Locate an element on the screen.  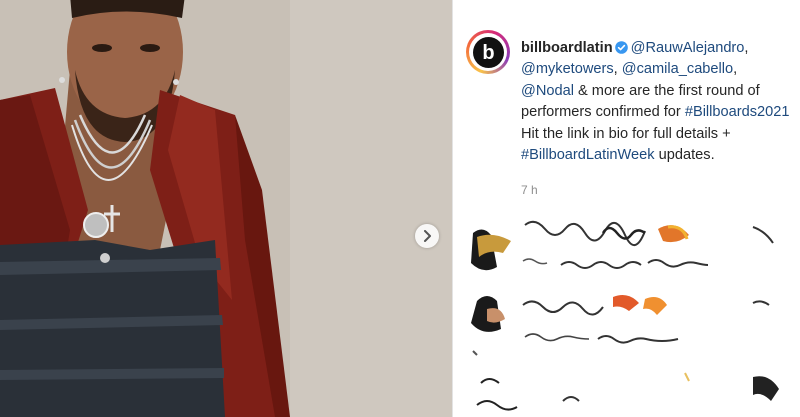
billboard-logo-mark: b is located at coordinates (488, 53).